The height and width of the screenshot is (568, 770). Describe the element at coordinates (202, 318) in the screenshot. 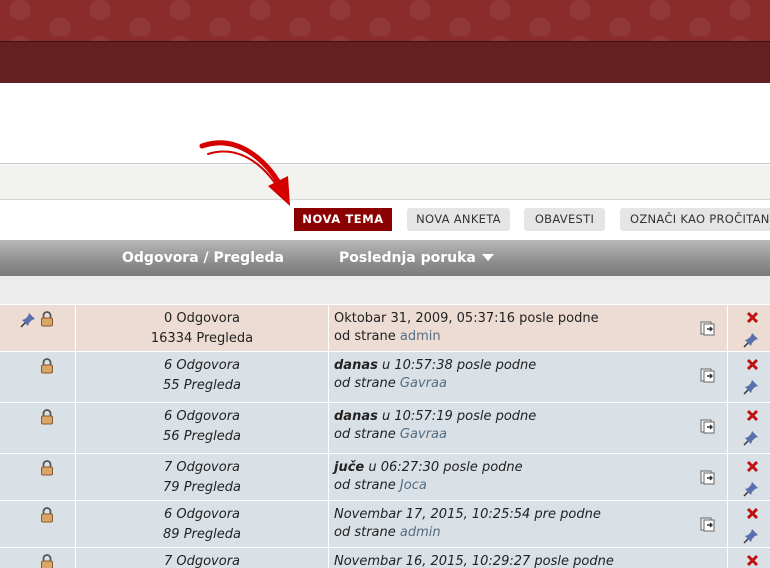

I see `reply-count: 0 Odgovora` at that location.